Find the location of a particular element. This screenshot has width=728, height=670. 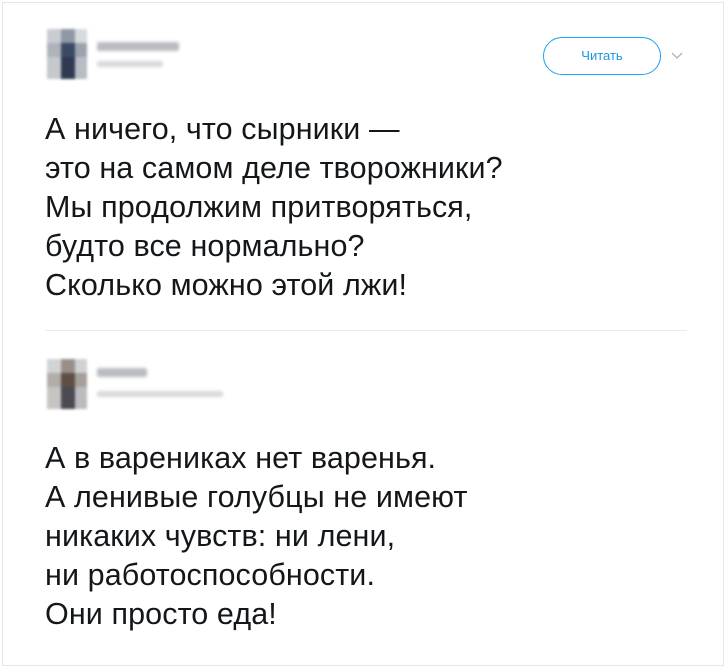

tweet-text-line: Мы продолжим притворяться, is located at coordinates (259, 207).